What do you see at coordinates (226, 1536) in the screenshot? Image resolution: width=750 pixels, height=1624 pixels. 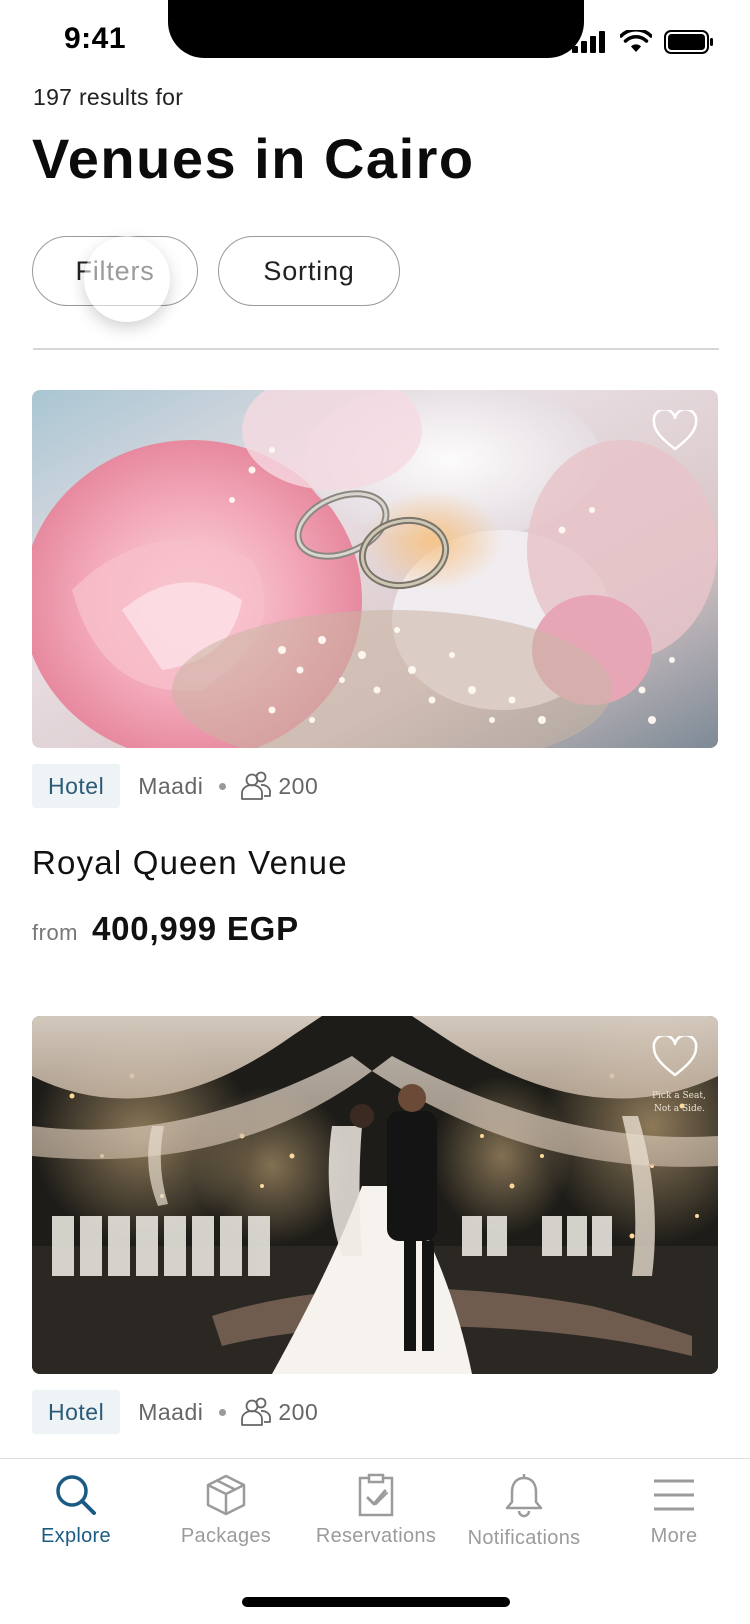 I see `tab-label: Packages` at bounding box center [226, 1536].